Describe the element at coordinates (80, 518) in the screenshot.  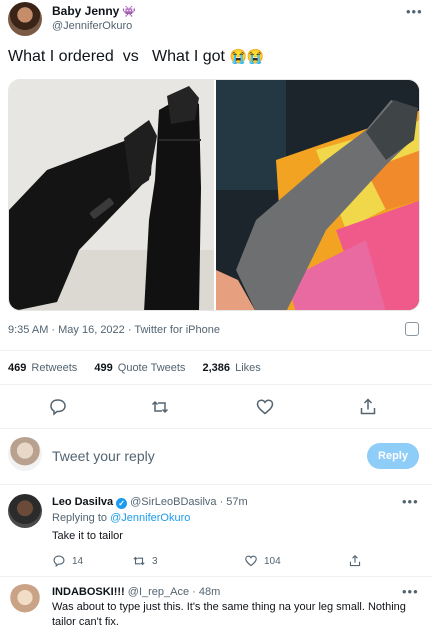
I see `replying-prefix: Replying to` at that location.